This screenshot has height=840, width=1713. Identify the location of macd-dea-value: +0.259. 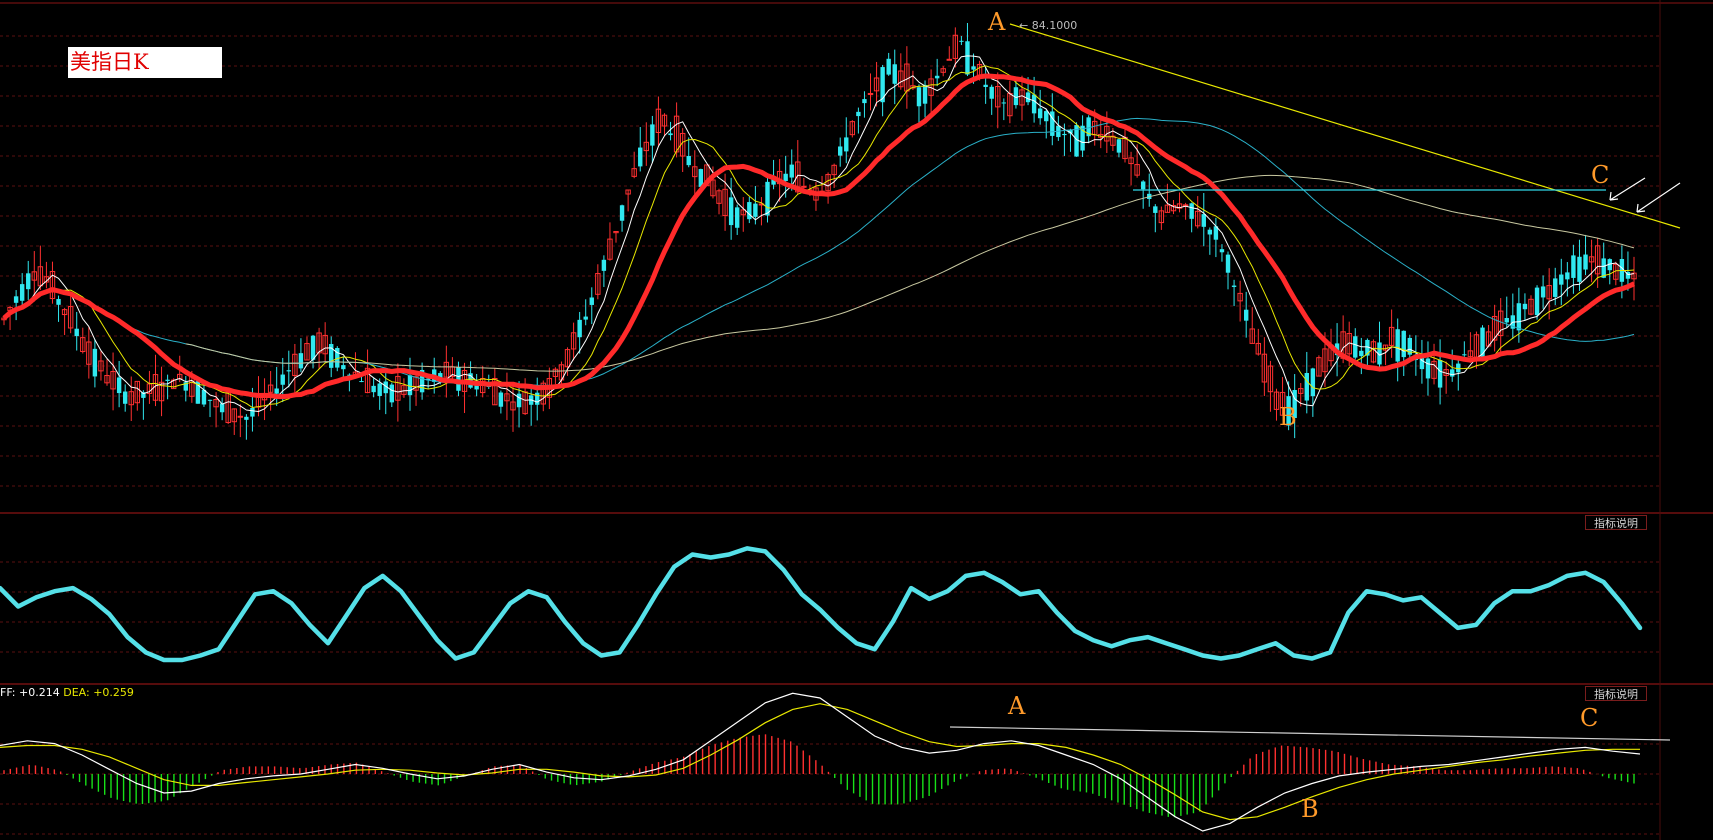
(113, 692).